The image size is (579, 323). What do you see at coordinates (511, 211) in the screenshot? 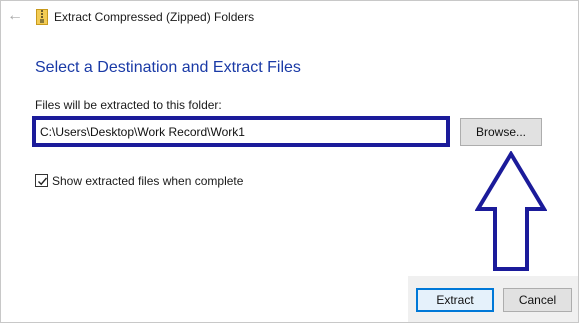
I see `up-arrow-annotation-icon` at bounding box center [511, 211].